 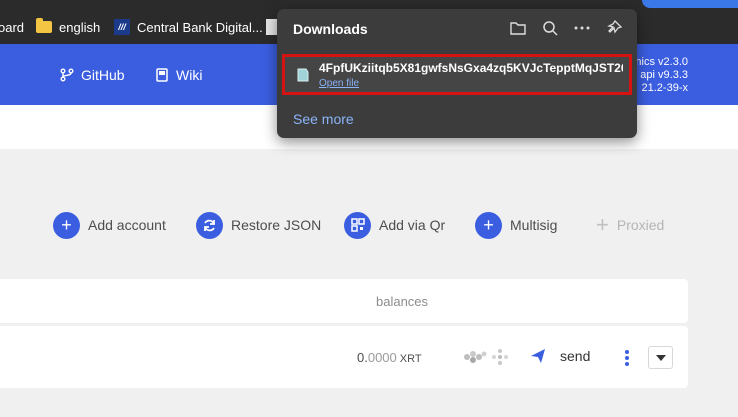 What do you see at coordinates (664, 88) in the screenshot?
I see `version-line: 21.2-39-x` at bounding box center [664, 88].